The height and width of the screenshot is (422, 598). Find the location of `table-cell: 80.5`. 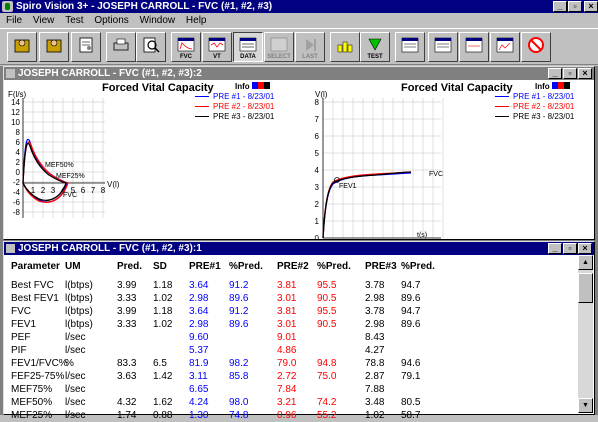

table-cell: 80.5 is located at coordinates (411, 402).